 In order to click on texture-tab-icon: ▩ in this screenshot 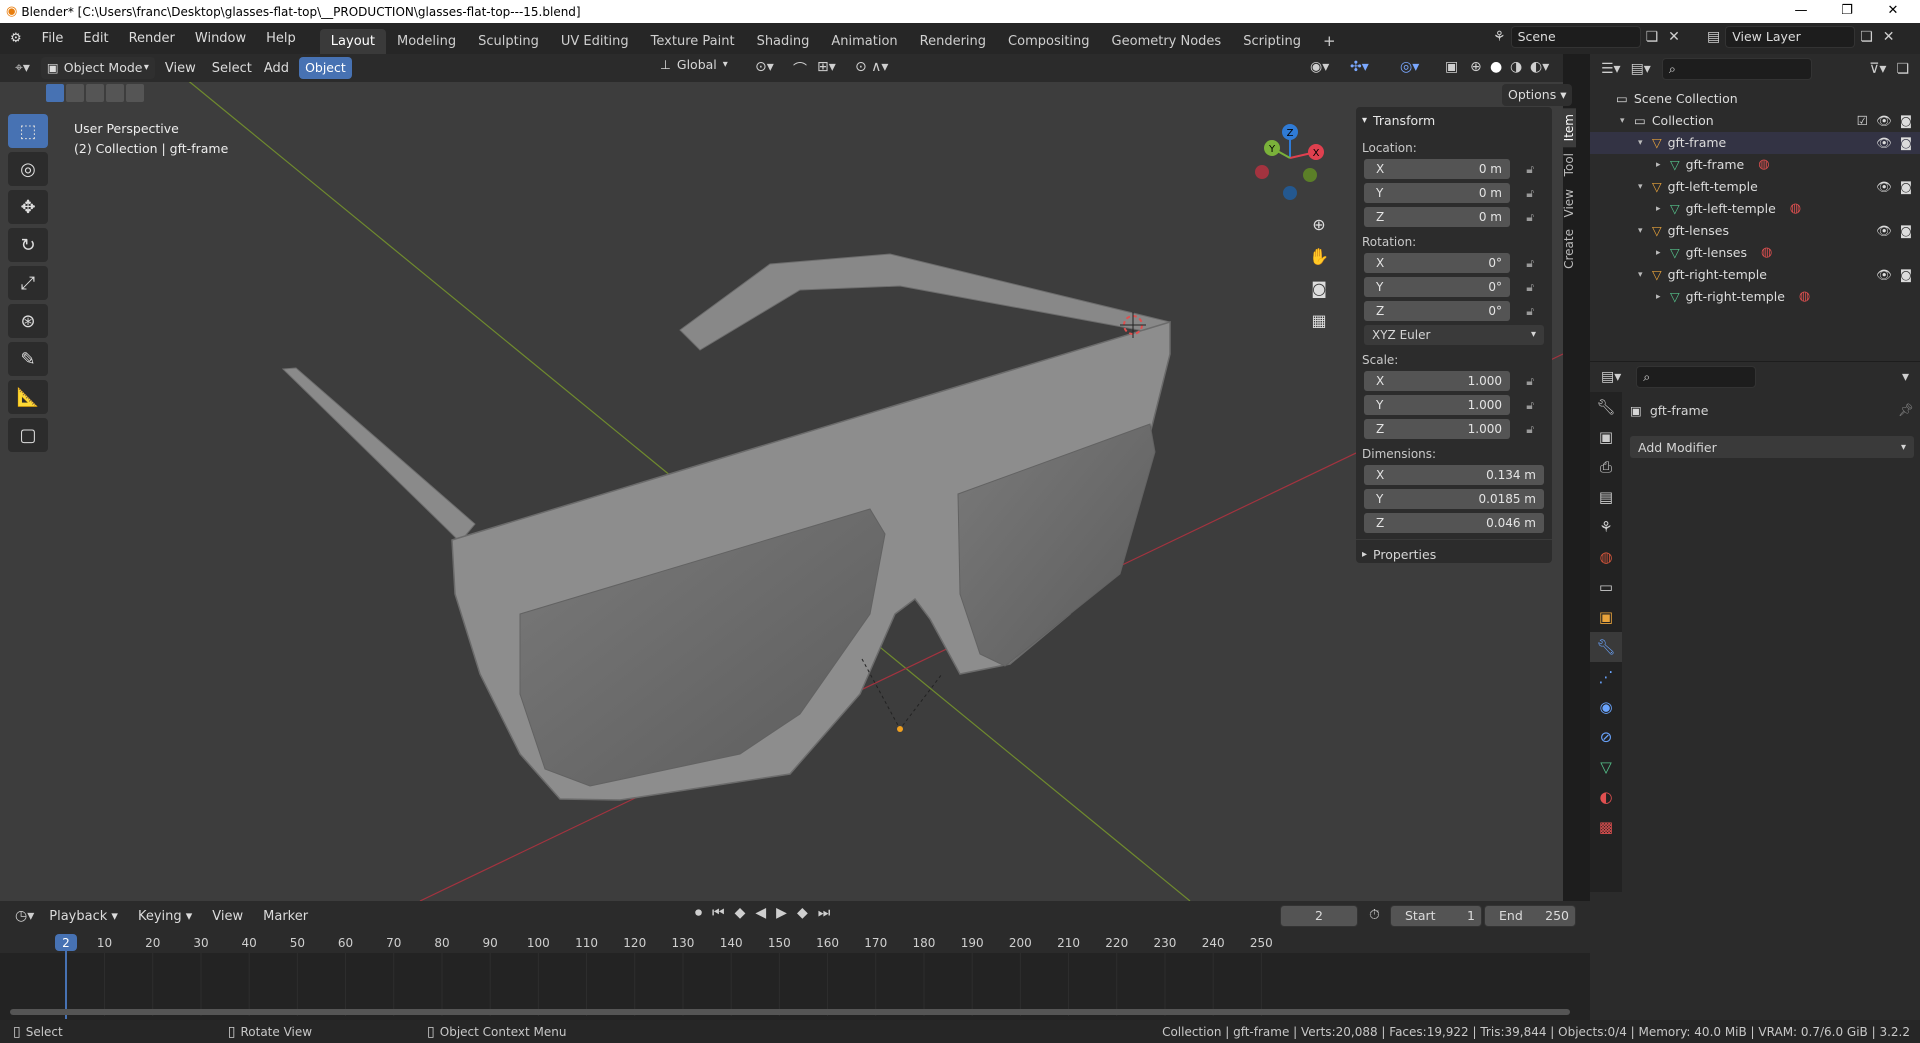, I will do `click(1606, 827)`.